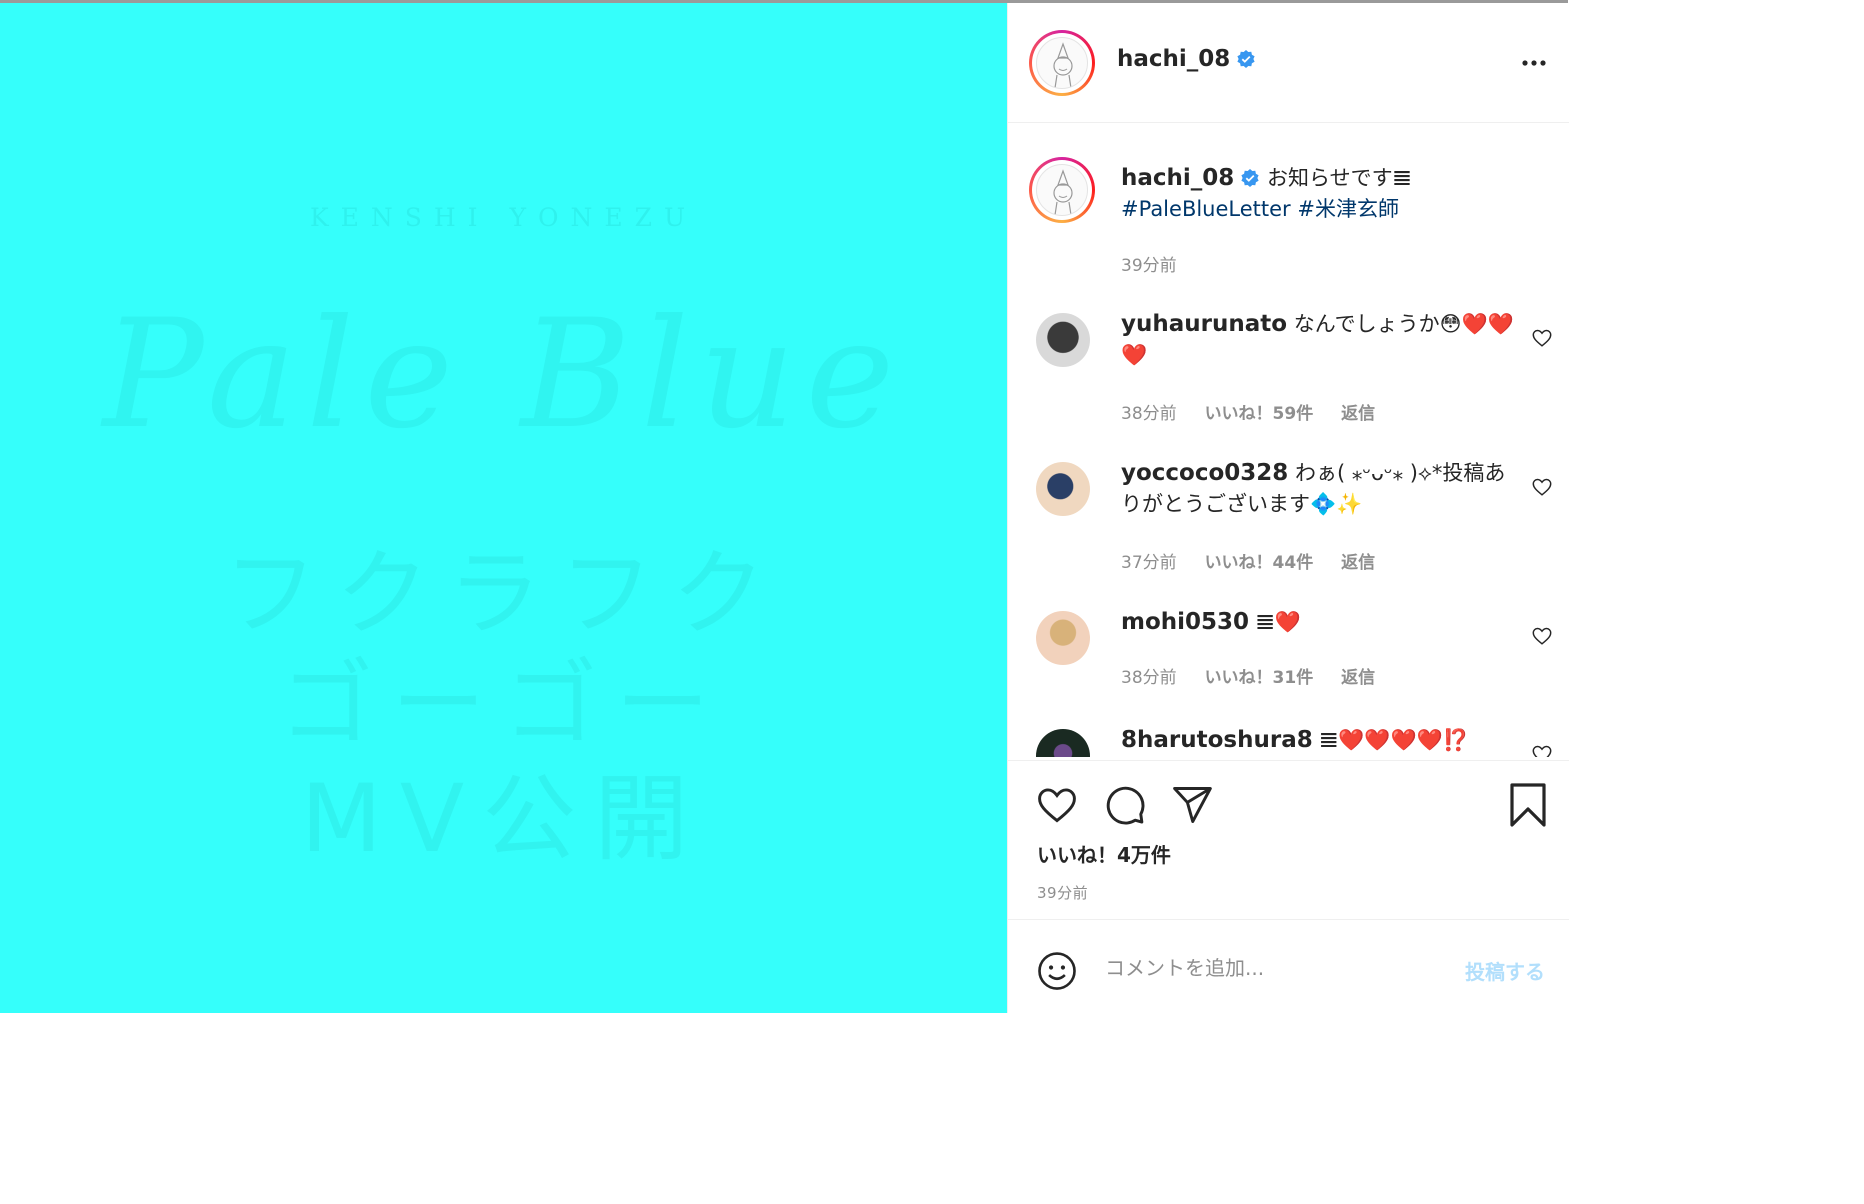 This screenshot has height=1204, width=1864. What do you see at coordinates (1505, 970) in the screenshot?
I see `post-comment-button: 投稿する` at bounding box center [1505, 970].